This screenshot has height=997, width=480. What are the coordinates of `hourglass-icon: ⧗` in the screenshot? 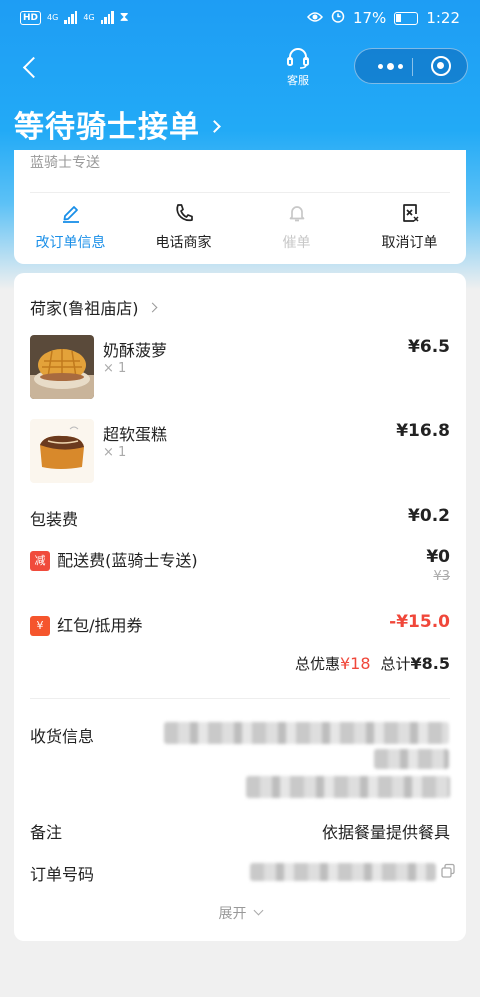 It's located at (124, 17).